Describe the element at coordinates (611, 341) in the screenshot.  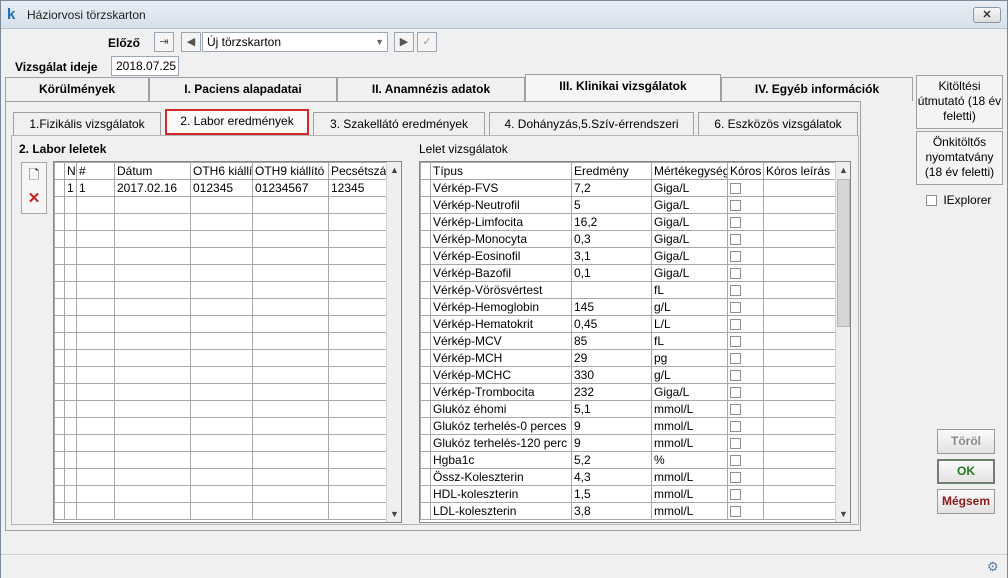
I see `eredmeny-cell: 85` at that location.